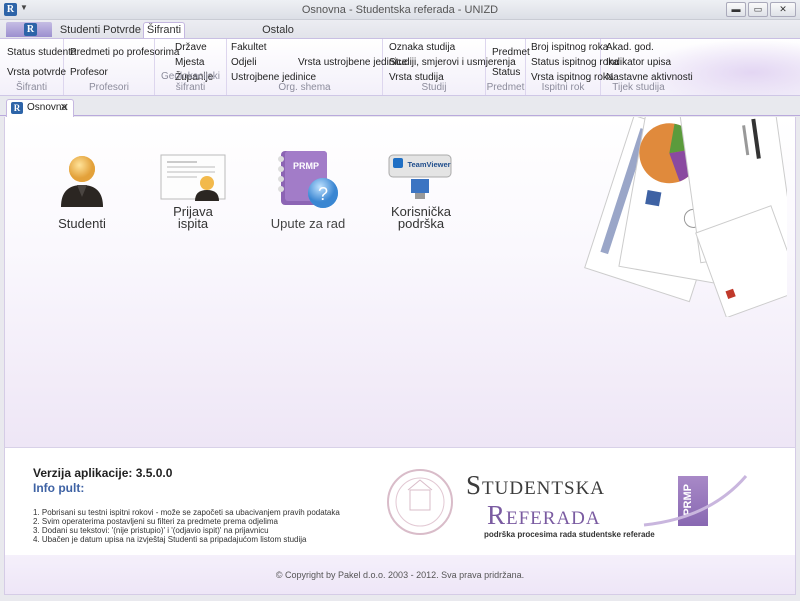  I want to click on indikator-upisa-button: Indikator upisa, so click(638, 62).